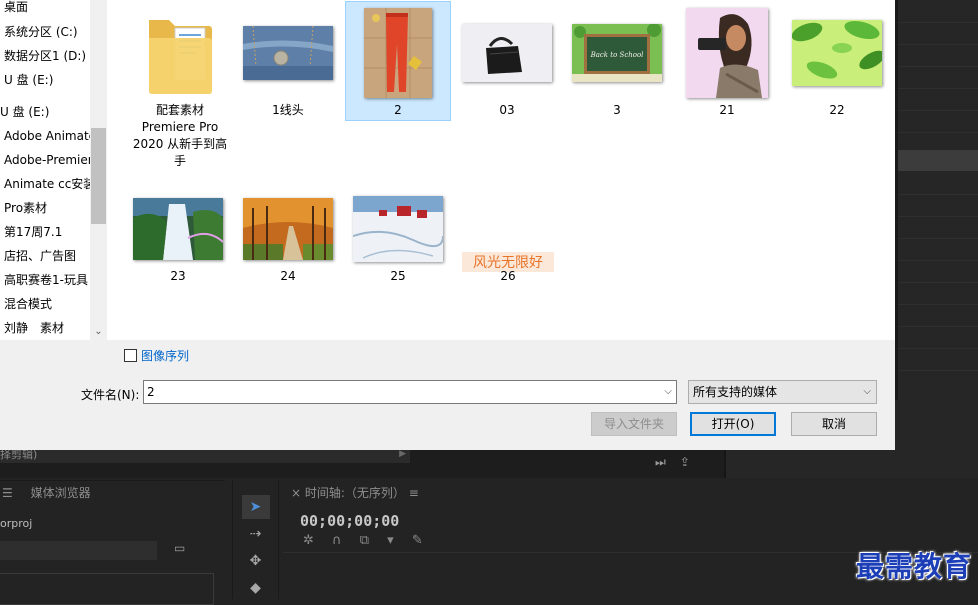 The image size is (978, 605). What do you see at coordinates (349, 521) in the screenshot?
I see `timecode-display: 00;00;00;00` at bounding box center [349, 521].